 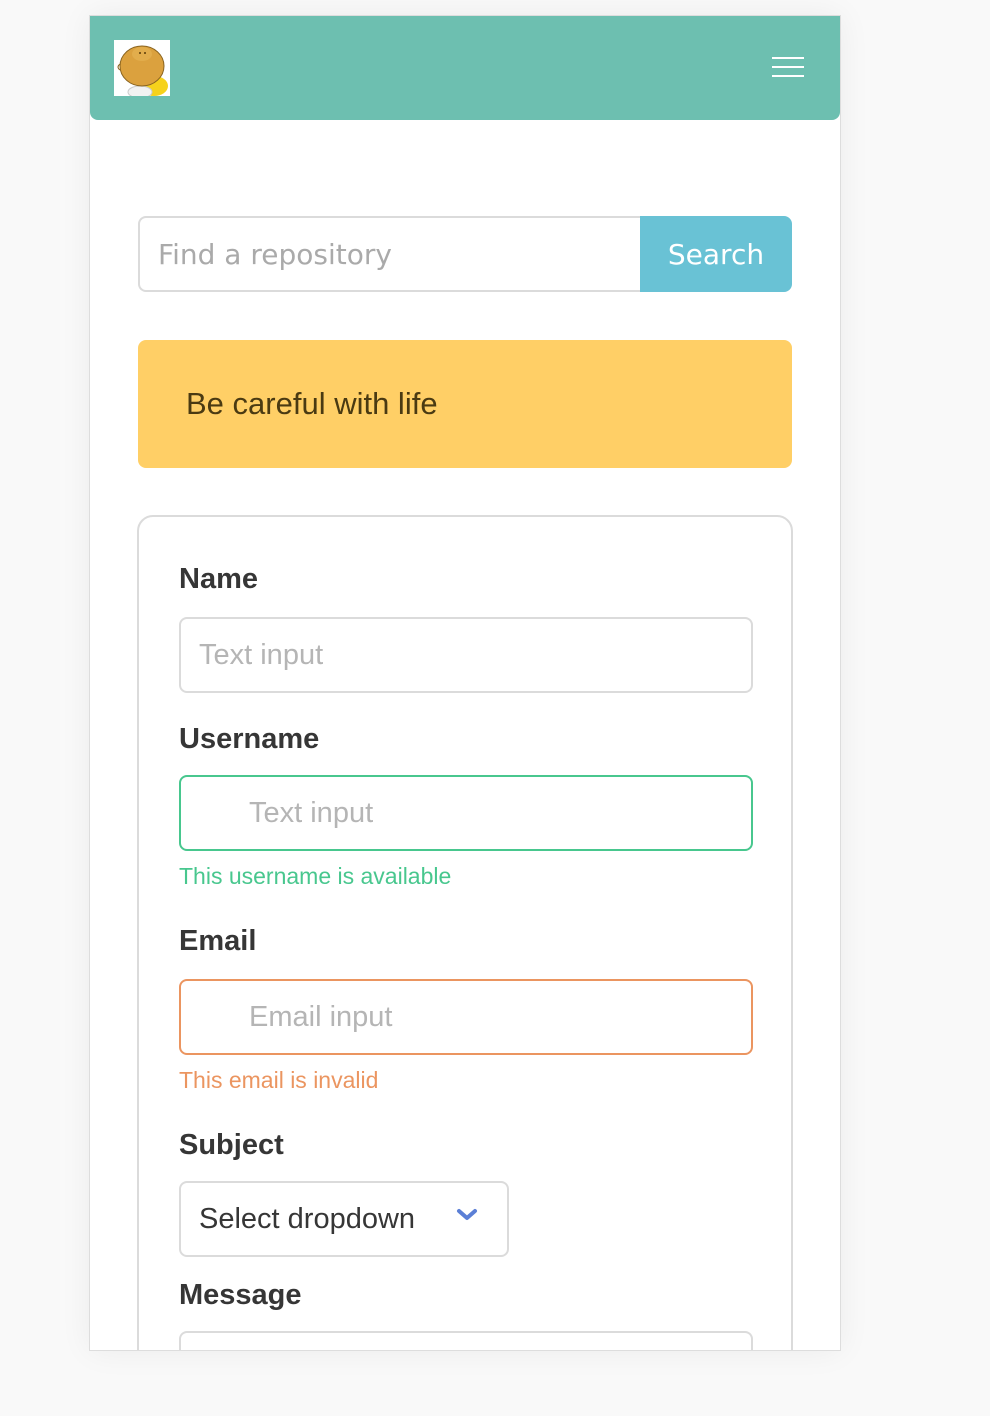 I want to click on username-help-text: This username is available, so click(x=315, y=876).